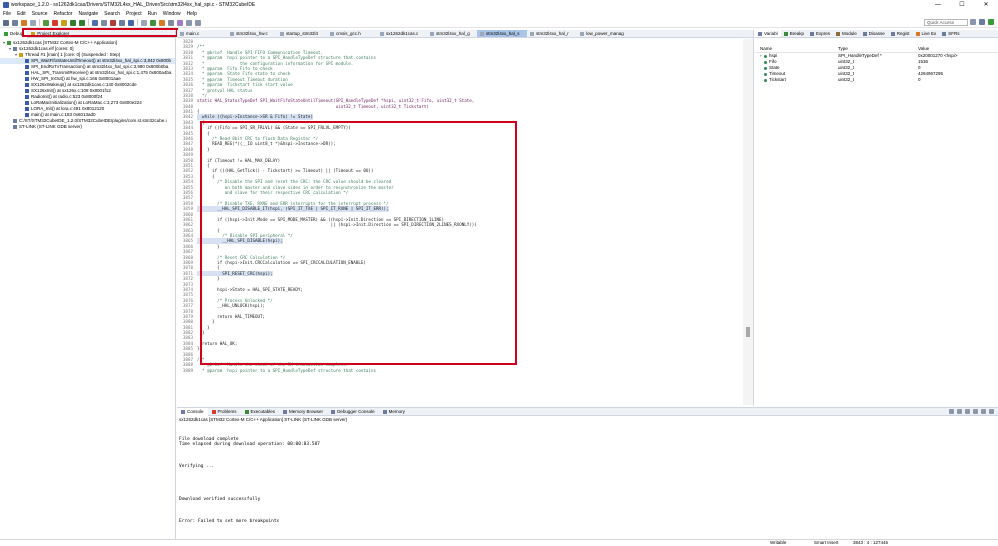  I want to click on minimize-view-icon, so click(991, 411).